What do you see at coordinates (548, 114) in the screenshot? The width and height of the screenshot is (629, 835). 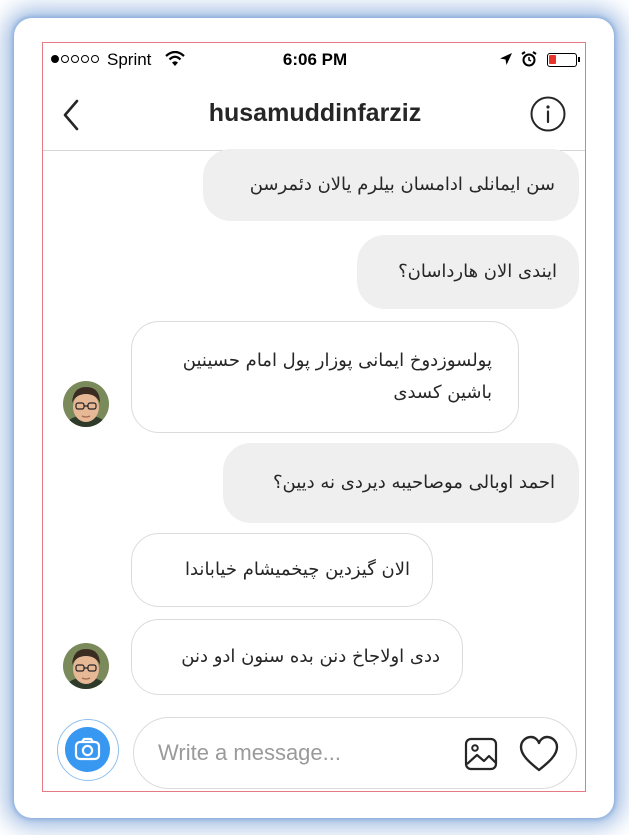 I see `info-icon` at bounding box center [548, 114].